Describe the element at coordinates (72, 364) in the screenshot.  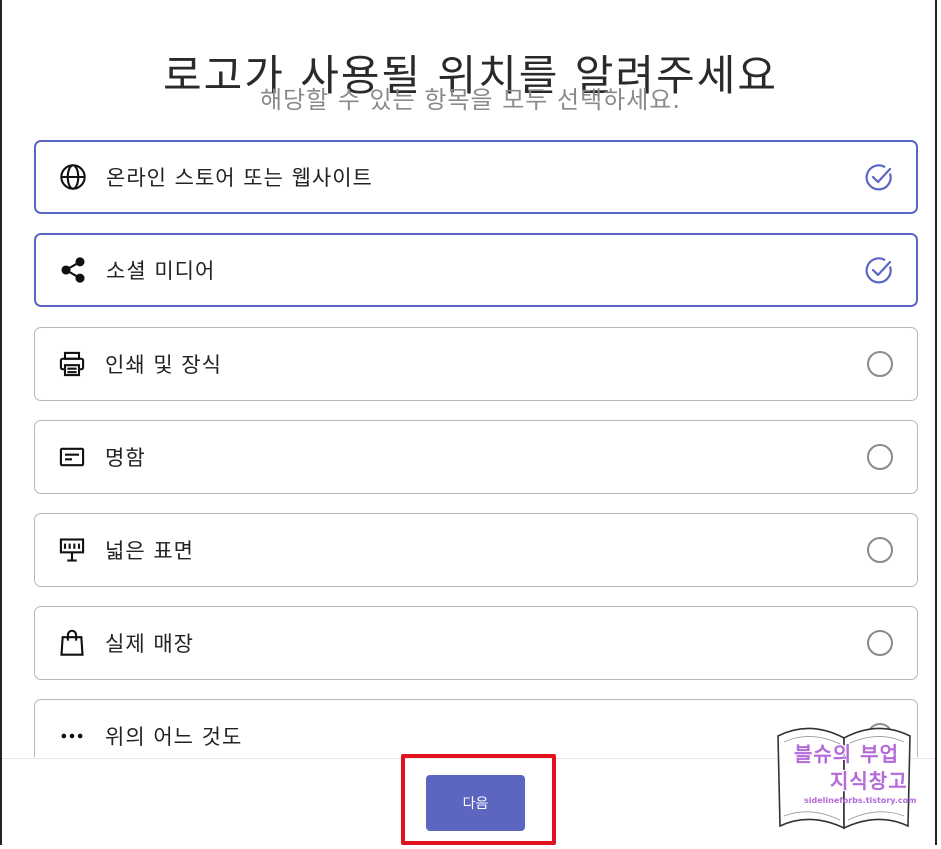
I see `printer-icon` at that location.